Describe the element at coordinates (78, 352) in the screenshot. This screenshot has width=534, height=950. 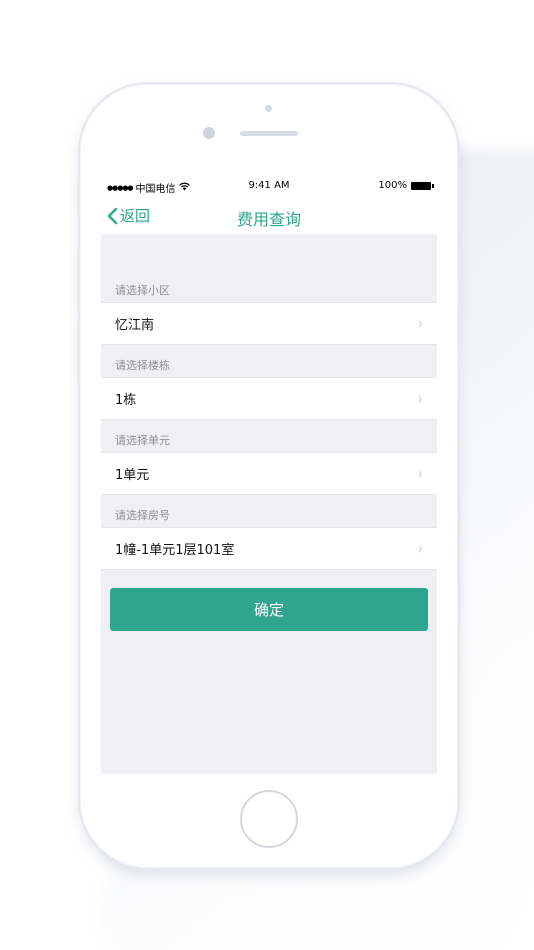
I see `volume-down-button` at that location.